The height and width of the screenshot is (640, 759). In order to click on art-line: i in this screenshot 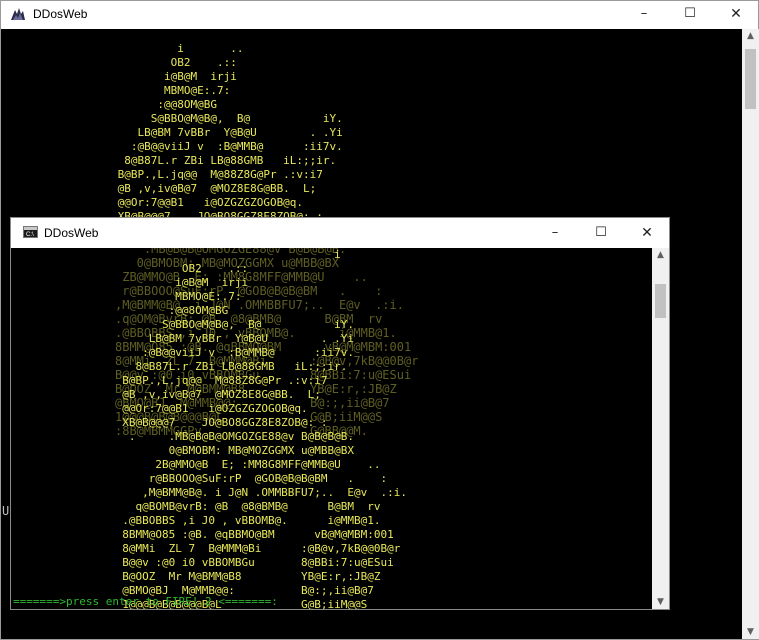, I will do `click(225, 254)`.